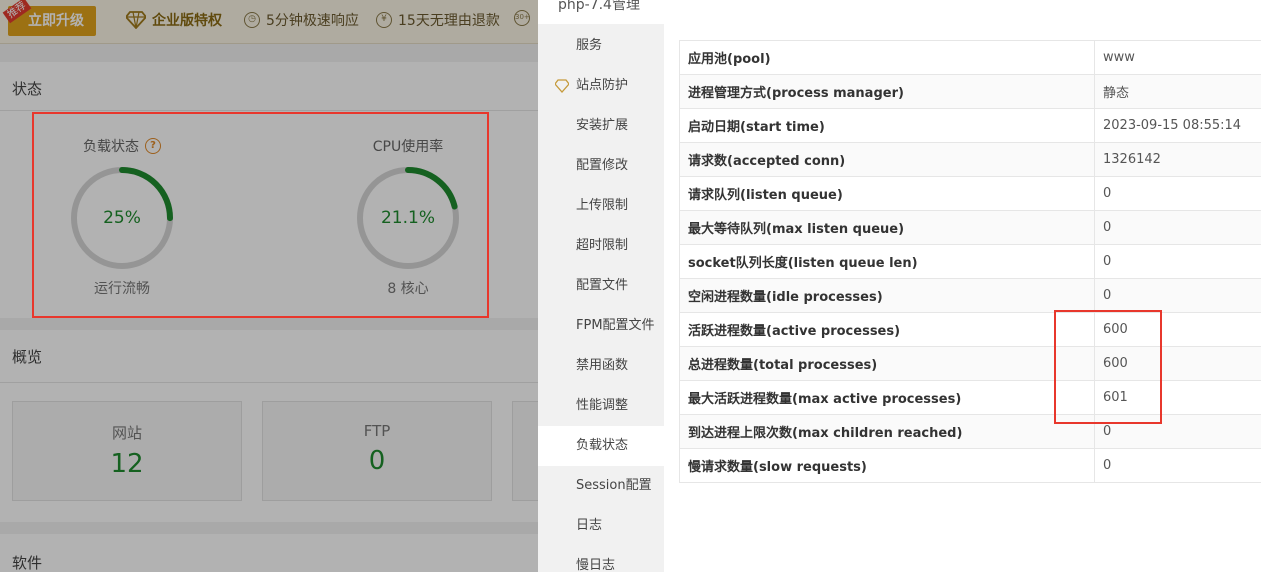 The image size is (1261, 572). What do you see at coordinates (589, 45) in the screenshot?
I see `nav-item-label: 服务` at bounding box center [589, 45].